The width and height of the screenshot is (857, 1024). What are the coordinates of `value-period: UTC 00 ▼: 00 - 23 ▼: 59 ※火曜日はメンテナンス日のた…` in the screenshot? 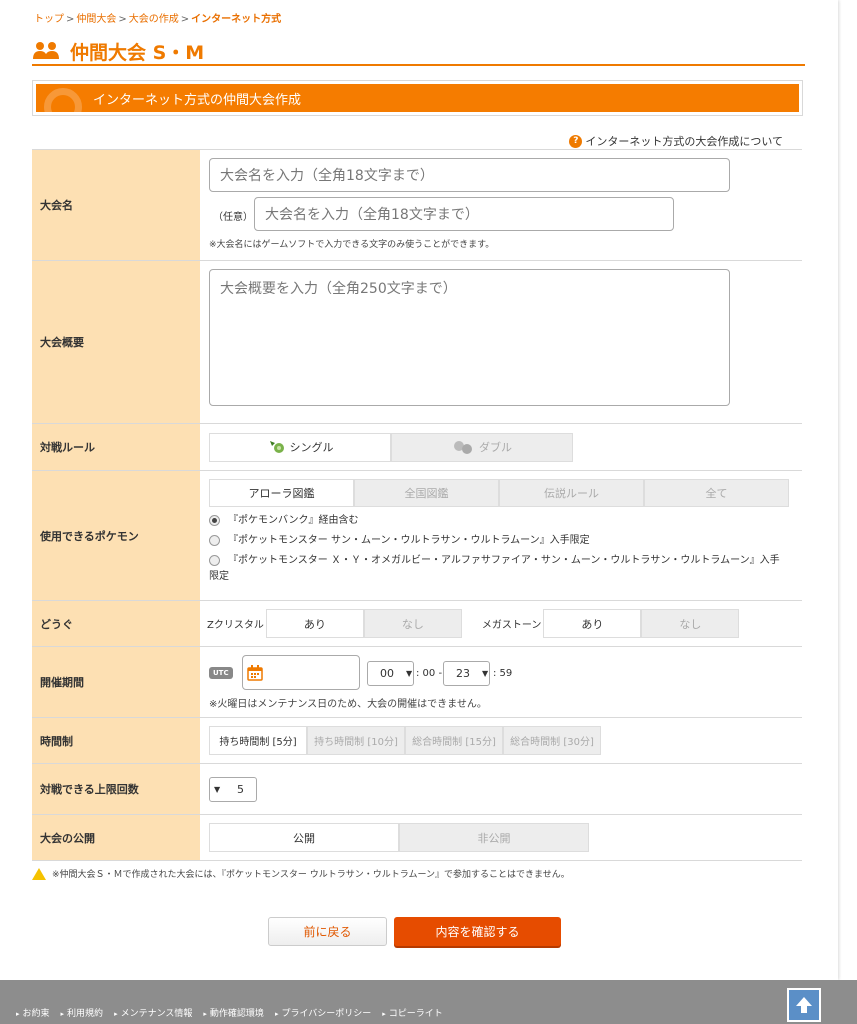 It's located at (501, 682).